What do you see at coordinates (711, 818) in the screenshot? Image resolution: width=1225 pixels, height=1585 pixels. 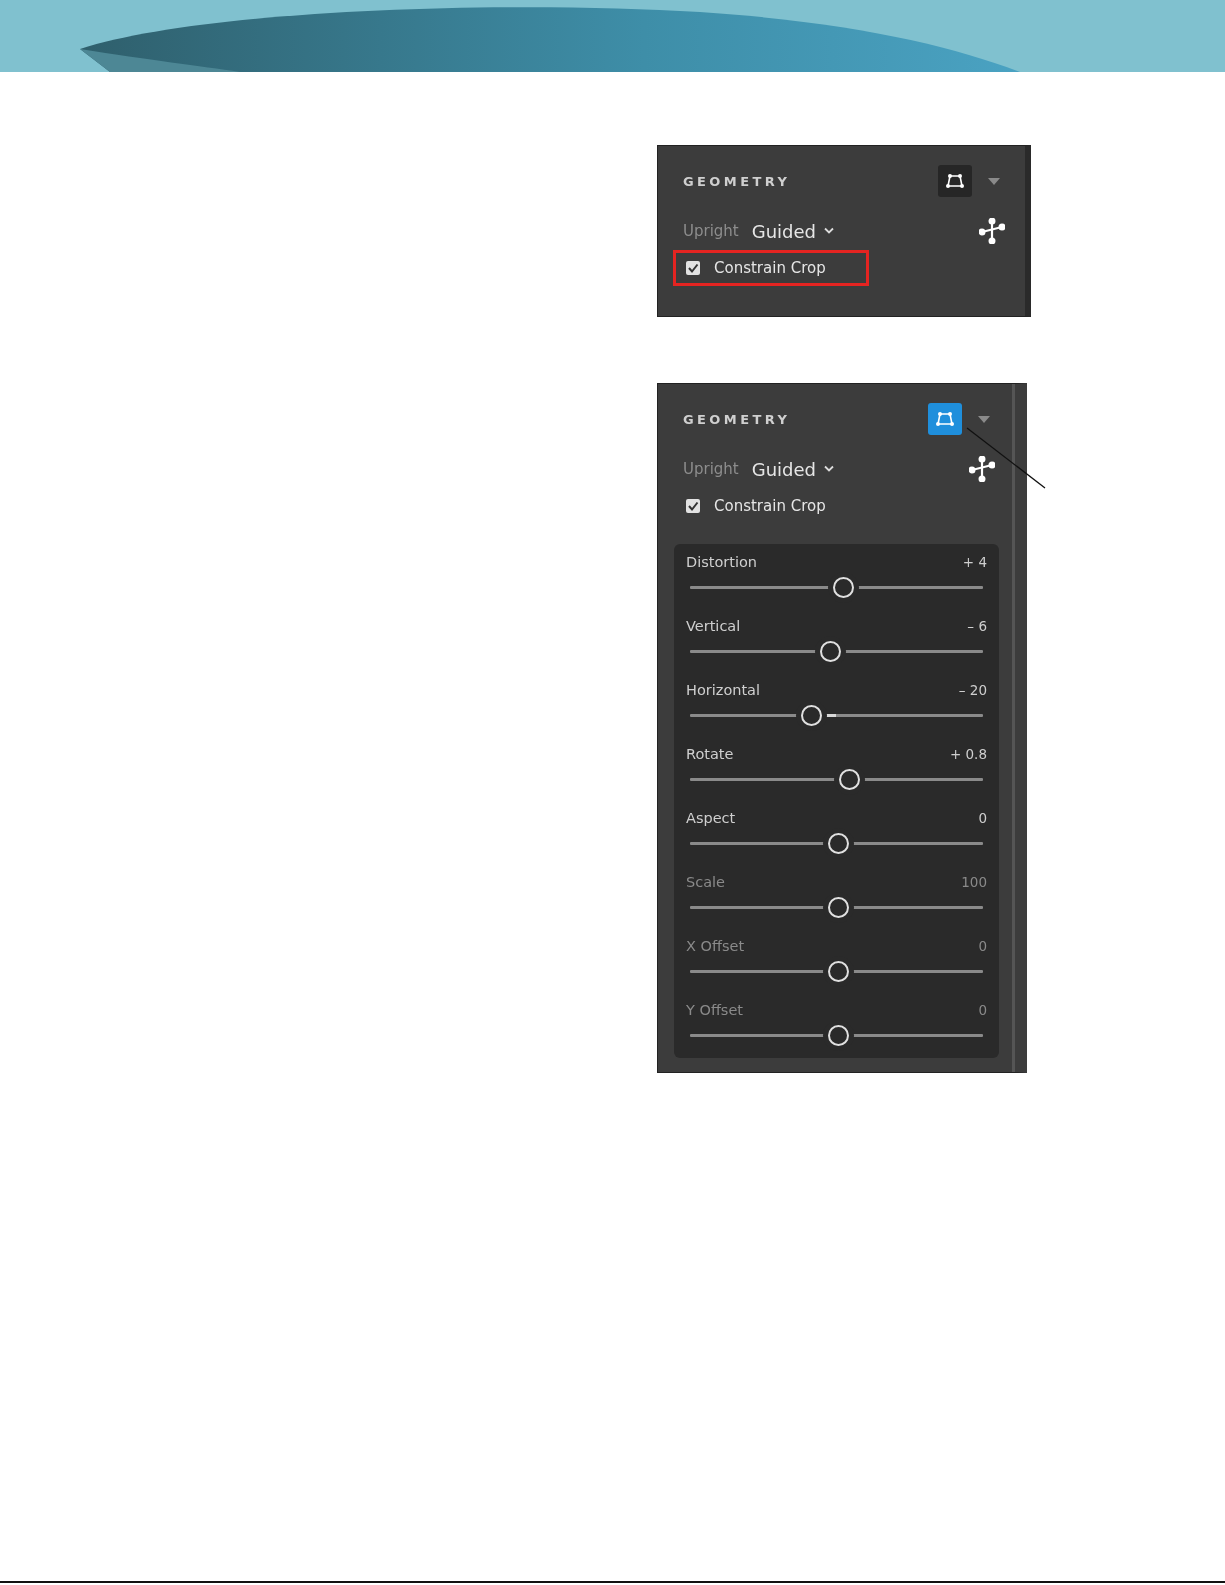 I see `slider-label: Aspect` at bounding box center [711, 818].